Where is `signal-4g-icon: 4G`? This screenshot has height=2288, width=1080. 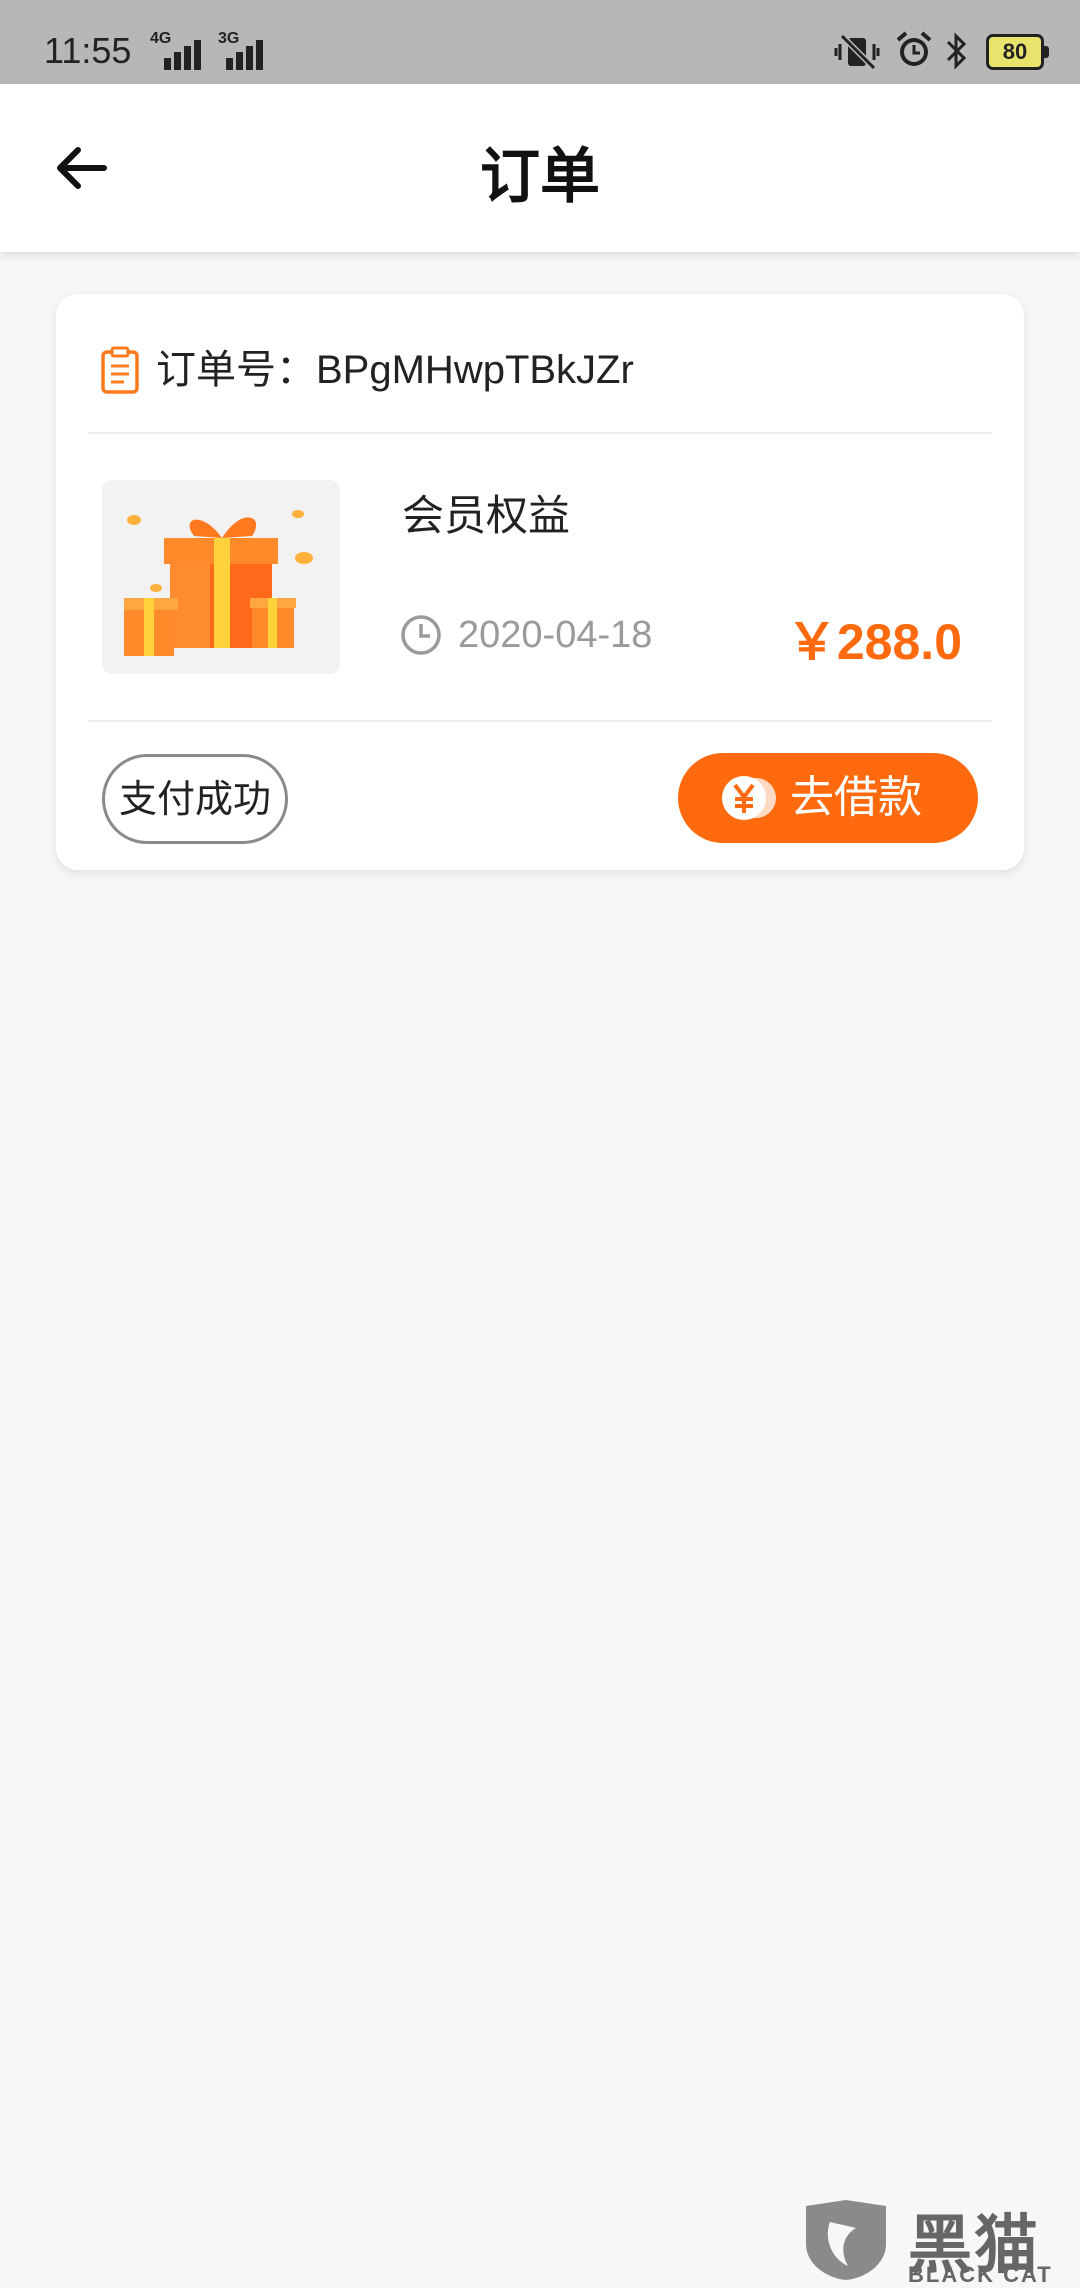
signal-4g-icon: 4G is located at coordinates (180, 50).